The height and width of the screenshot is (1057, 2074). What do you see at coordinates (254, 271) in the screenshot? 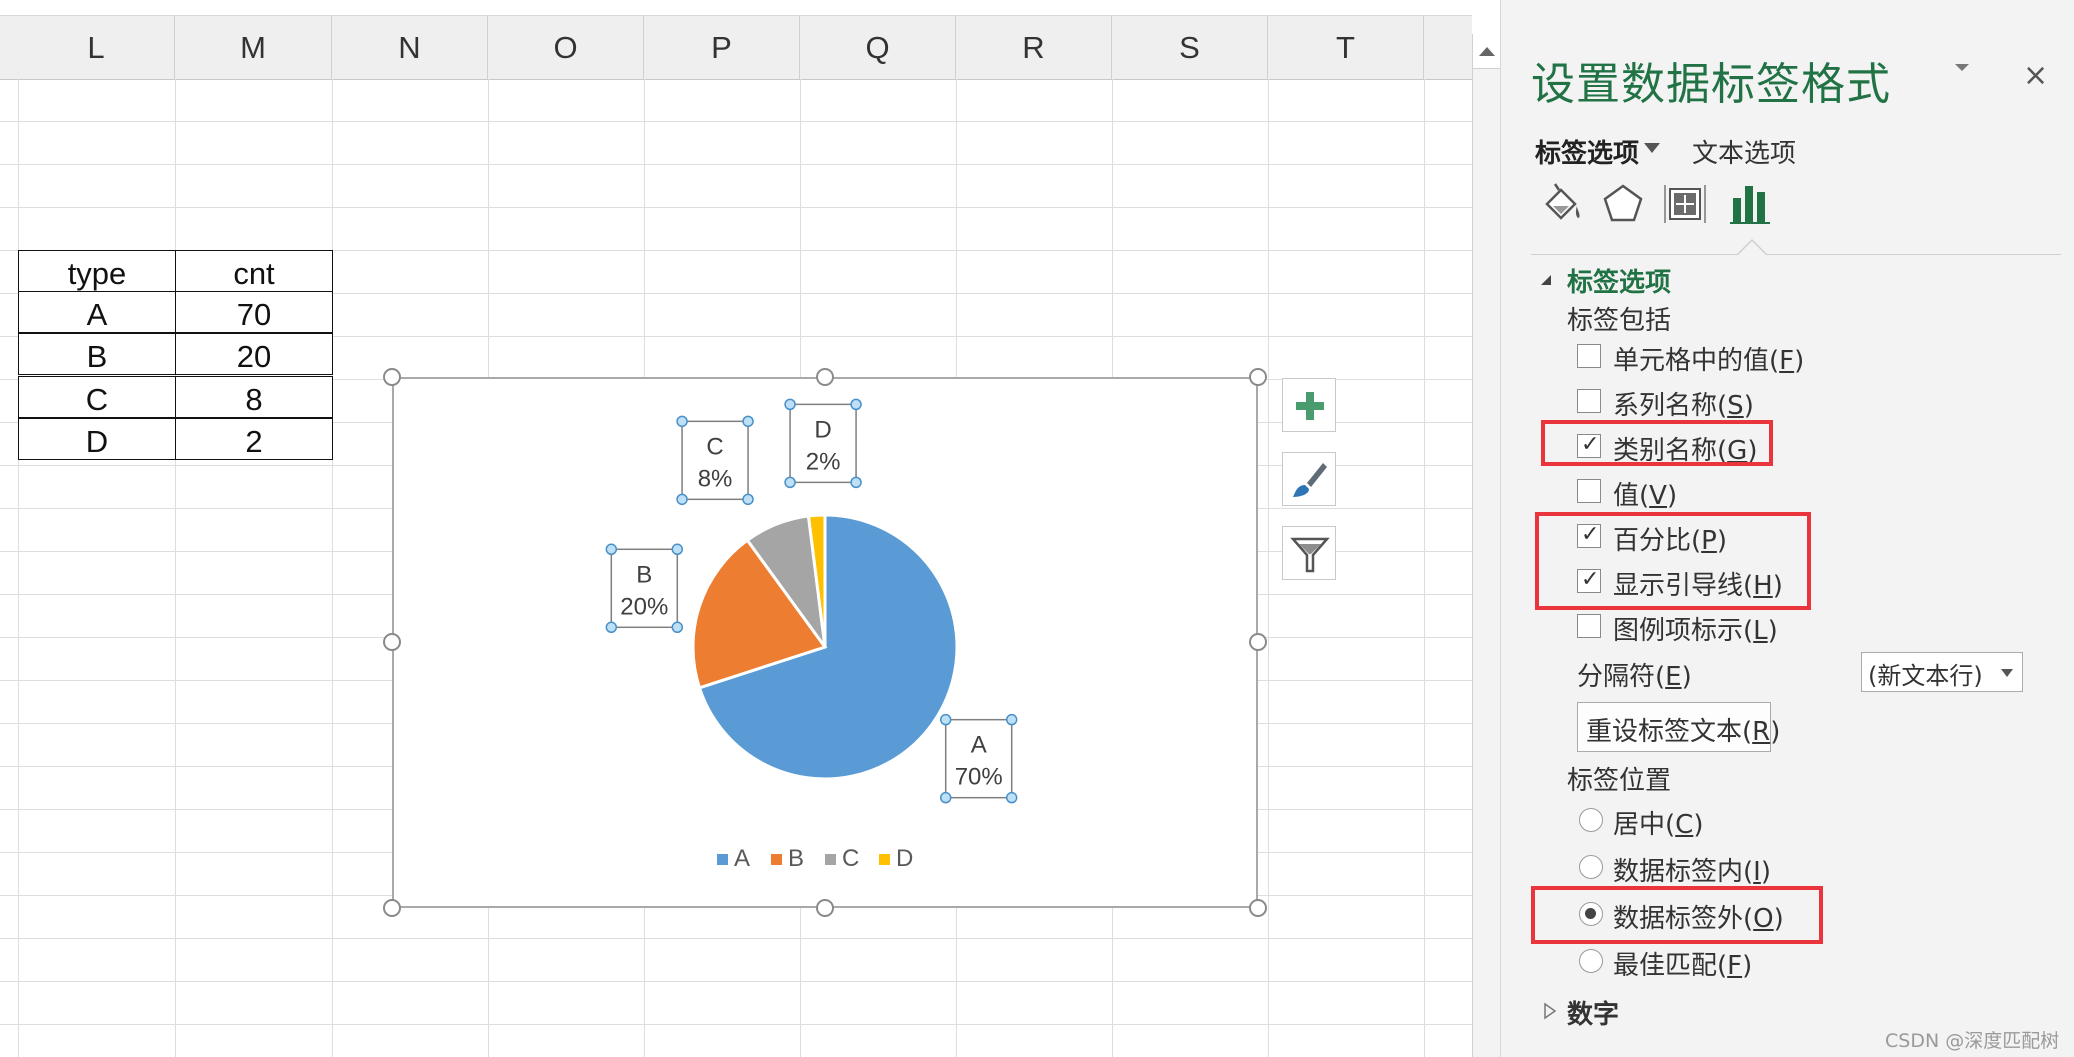
I see `table-header-cnt: cnt` at bounding box center [254, 271].